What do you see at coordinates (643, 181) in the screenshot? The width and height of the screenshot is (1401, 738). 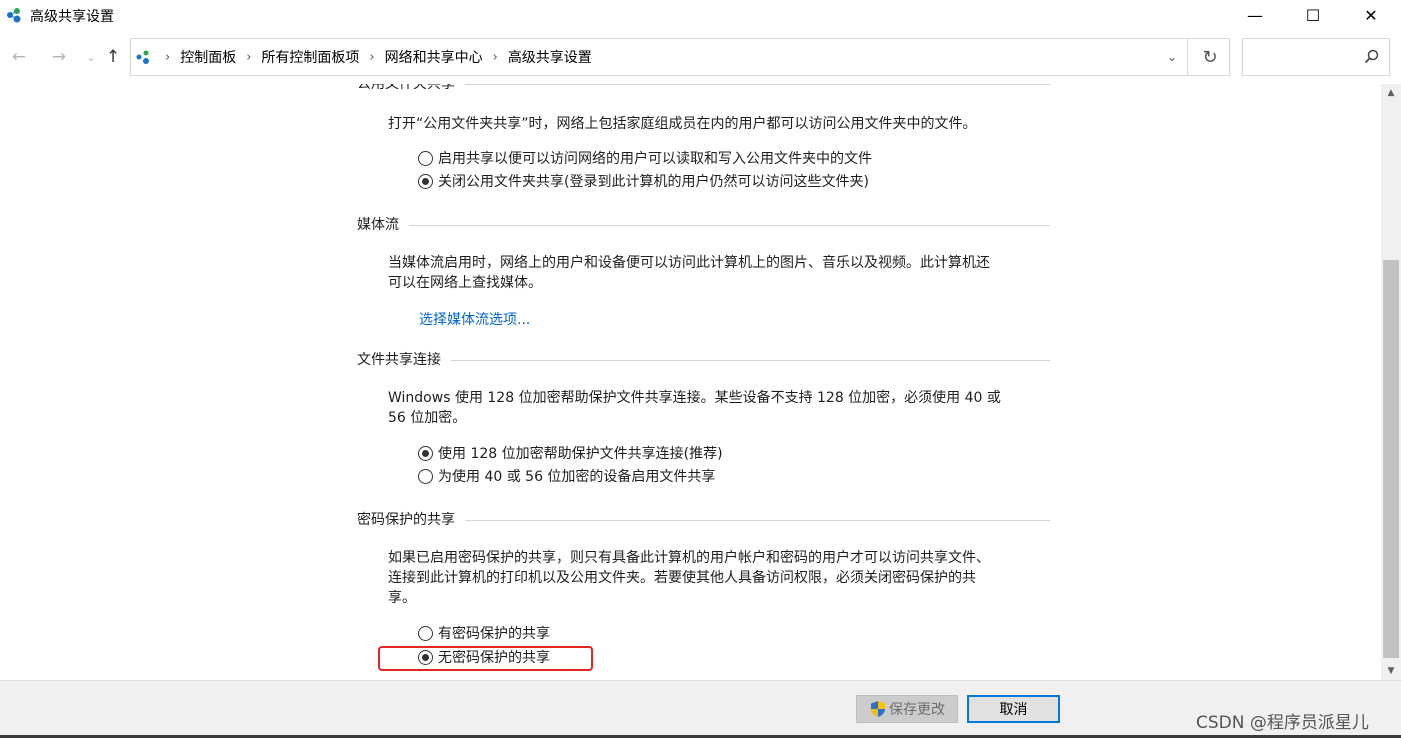 I see `public-folder-option-disable: 关闭公用文件夹共享(登录到此计算机的用户仍然可以访问这些文件夹)` at bounding box center [643, 181].